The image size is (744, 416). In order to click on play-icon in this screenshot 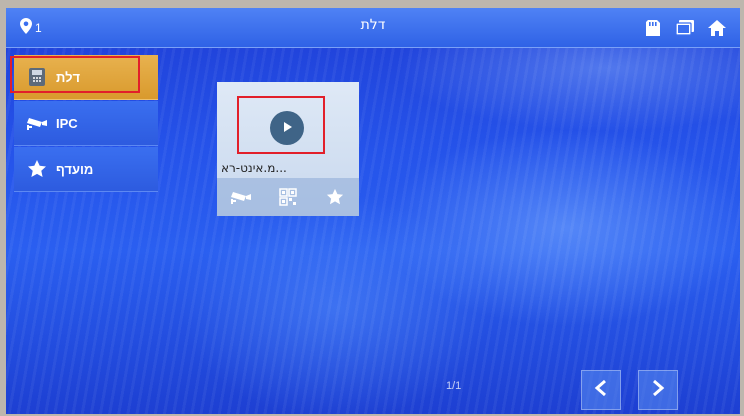, I will do `click(287, 128)`.